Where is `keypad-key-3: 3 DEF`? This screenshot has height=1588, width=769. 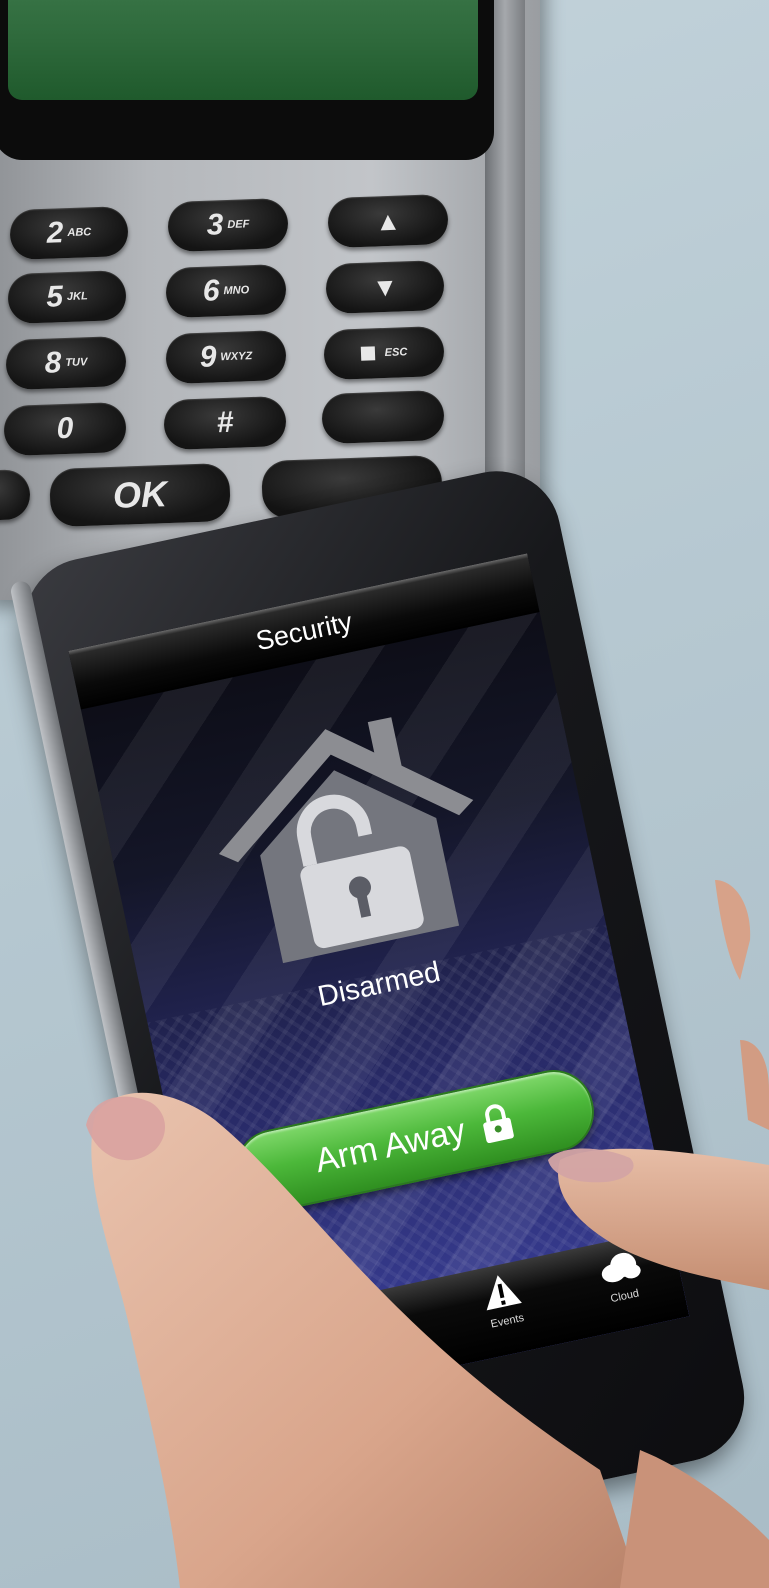
keypad-key-3: 3 DEF is located at coordinates (228, 225).